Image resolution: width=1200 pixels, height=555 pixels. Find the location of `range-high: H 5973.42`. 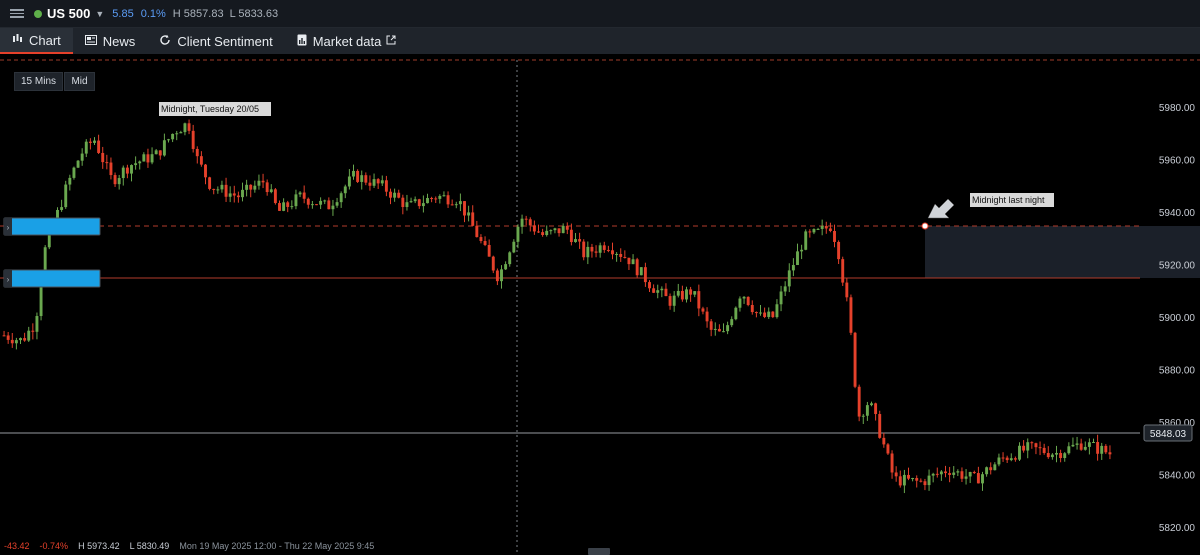

range-high: H 5973.42 is located at coordinates (99, 546).